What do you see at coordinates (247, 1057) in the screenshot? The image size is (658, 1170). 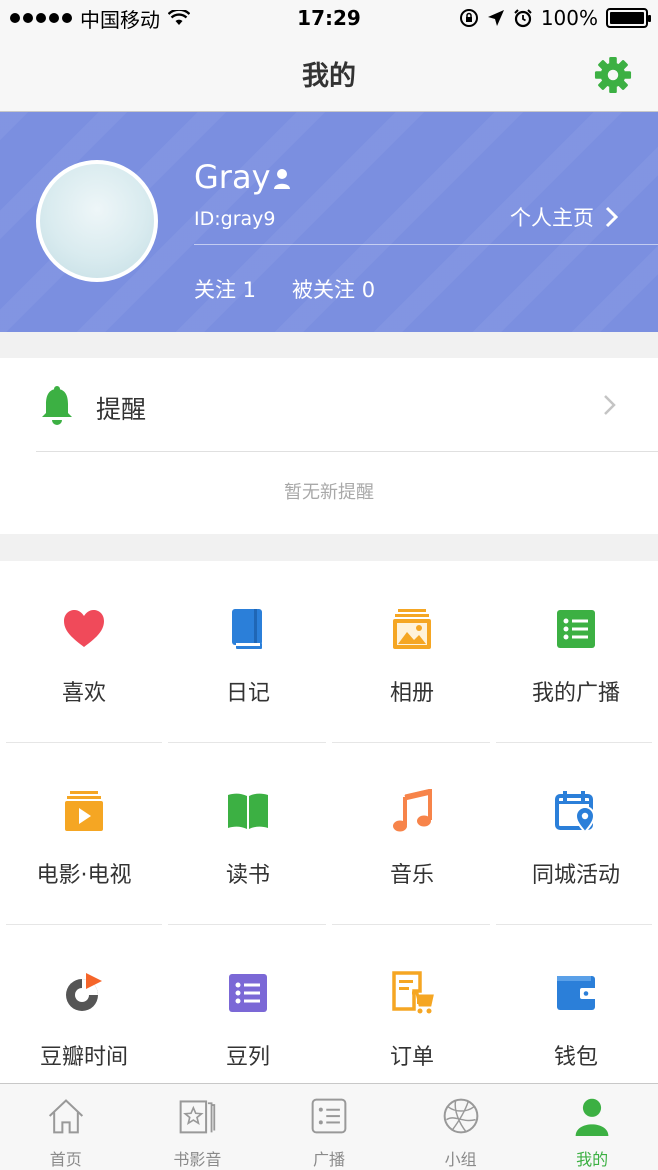 I see `grid-item-label: 豆列` at bounding box center [247, 1057].